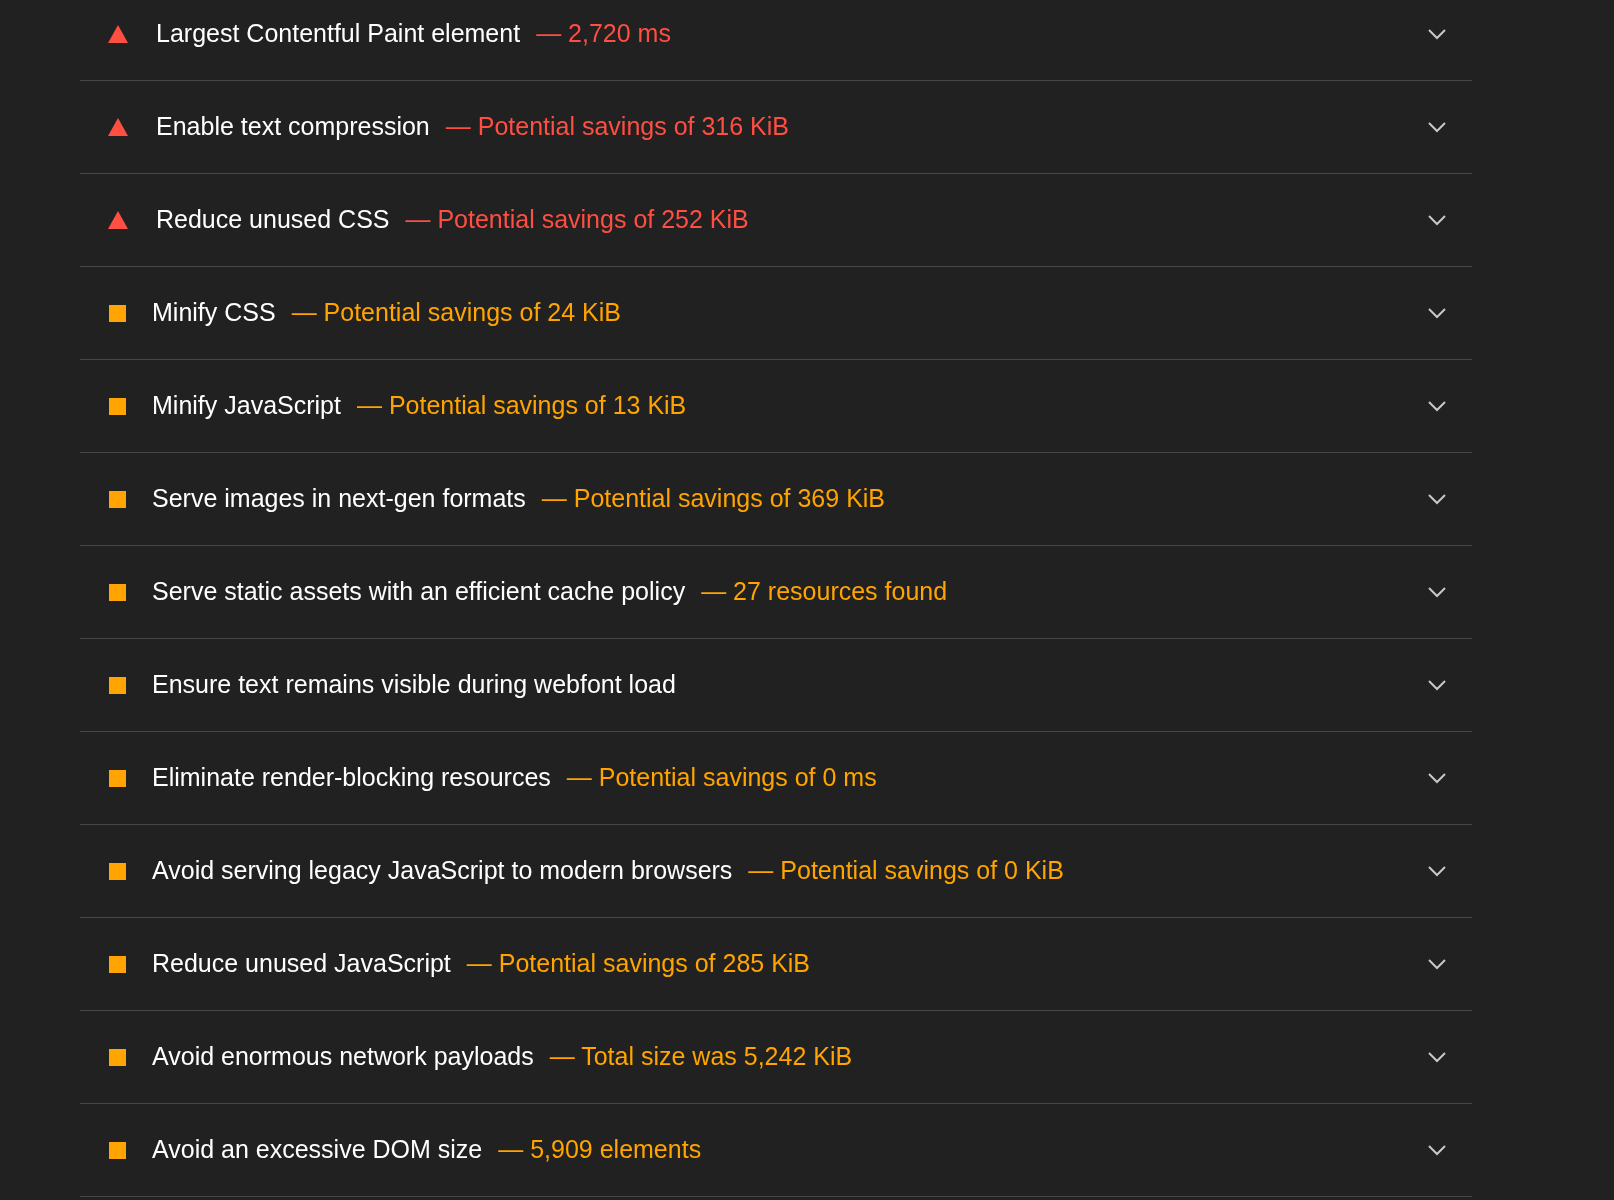  I want to click on audit-title: Reduce unused JavaScript, so click(301, 964).